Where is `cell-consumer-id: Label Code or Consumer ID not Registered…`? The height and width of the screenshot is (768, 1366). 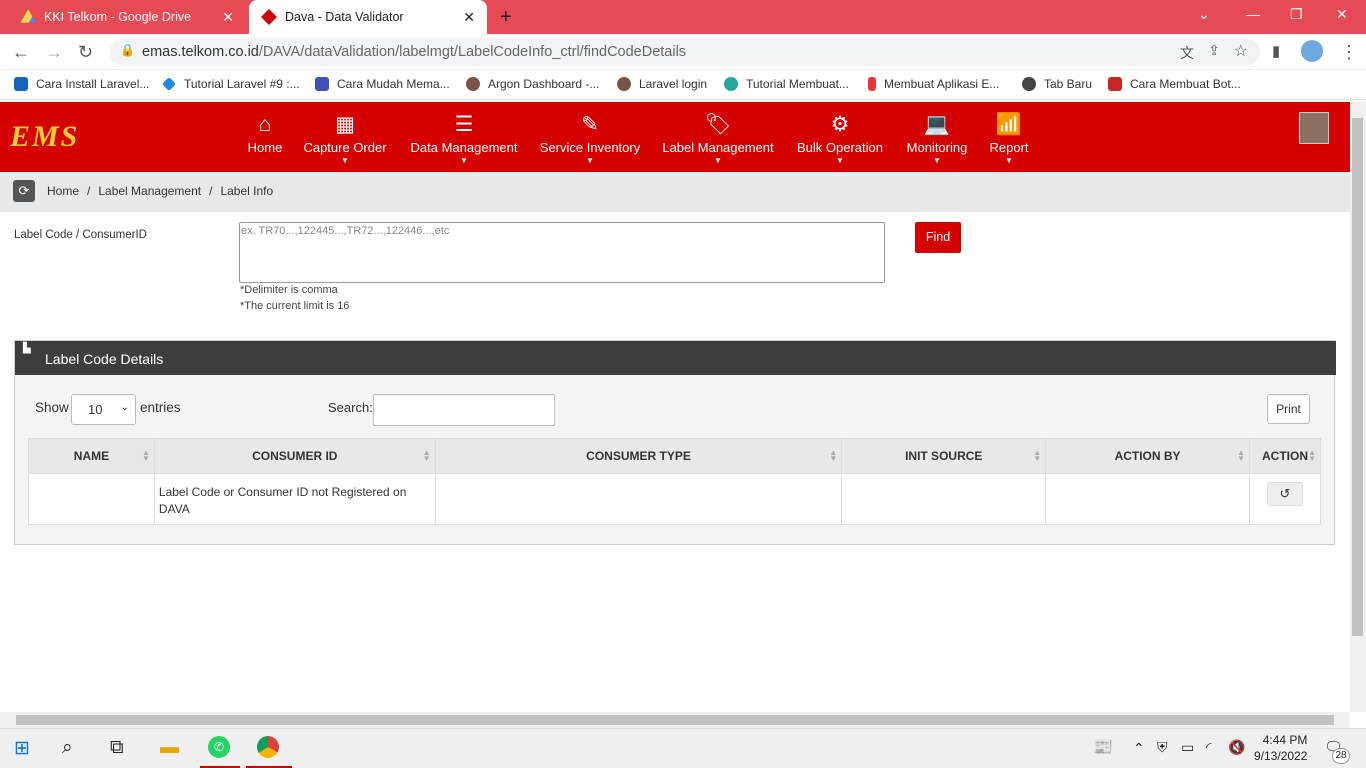
cell-consumer-id: Label Code or Consumer ID not Registered… is located at coordinates (294, 499).